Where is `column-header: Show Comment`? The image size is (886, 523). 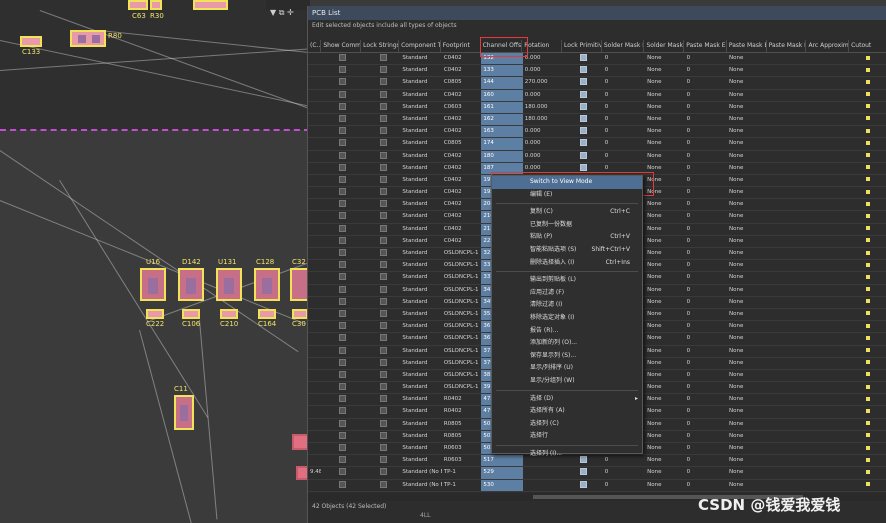 column-header: Show Comment is located at coordinates (341, 46).